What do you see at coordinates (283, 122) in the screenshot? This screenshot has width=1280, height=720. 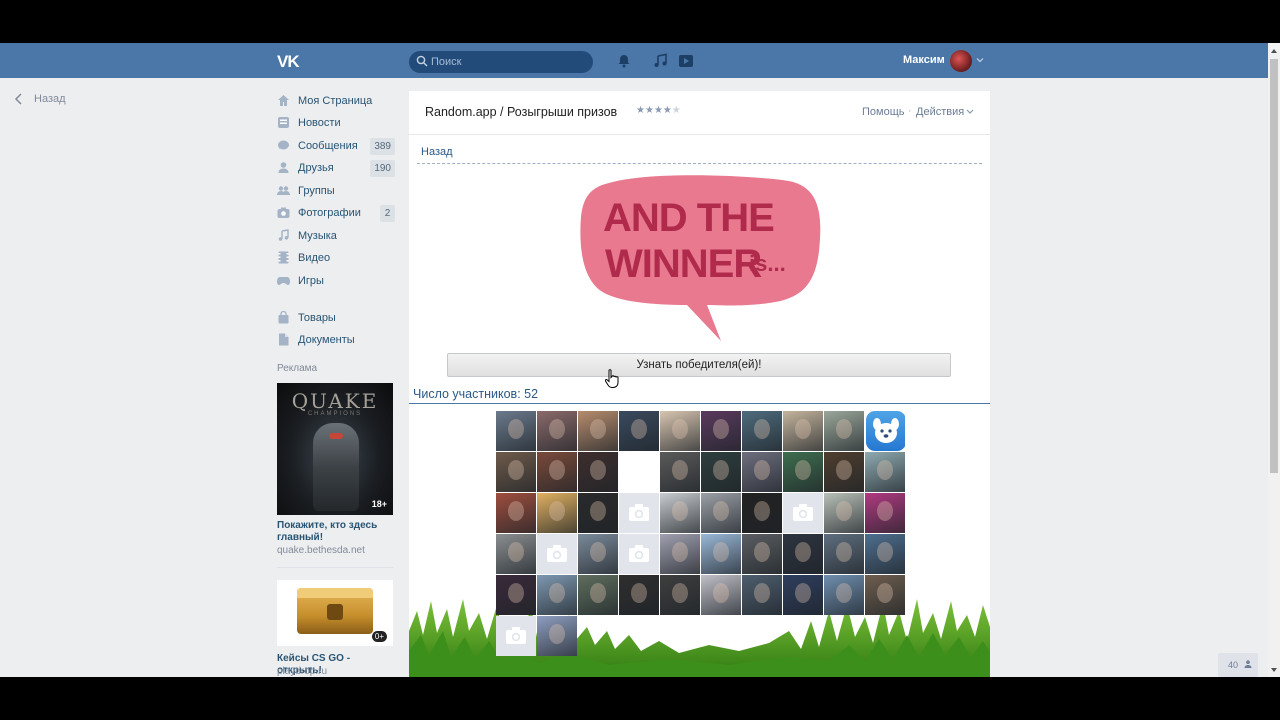 I see `news-icon` at bounding box center [283, 122].